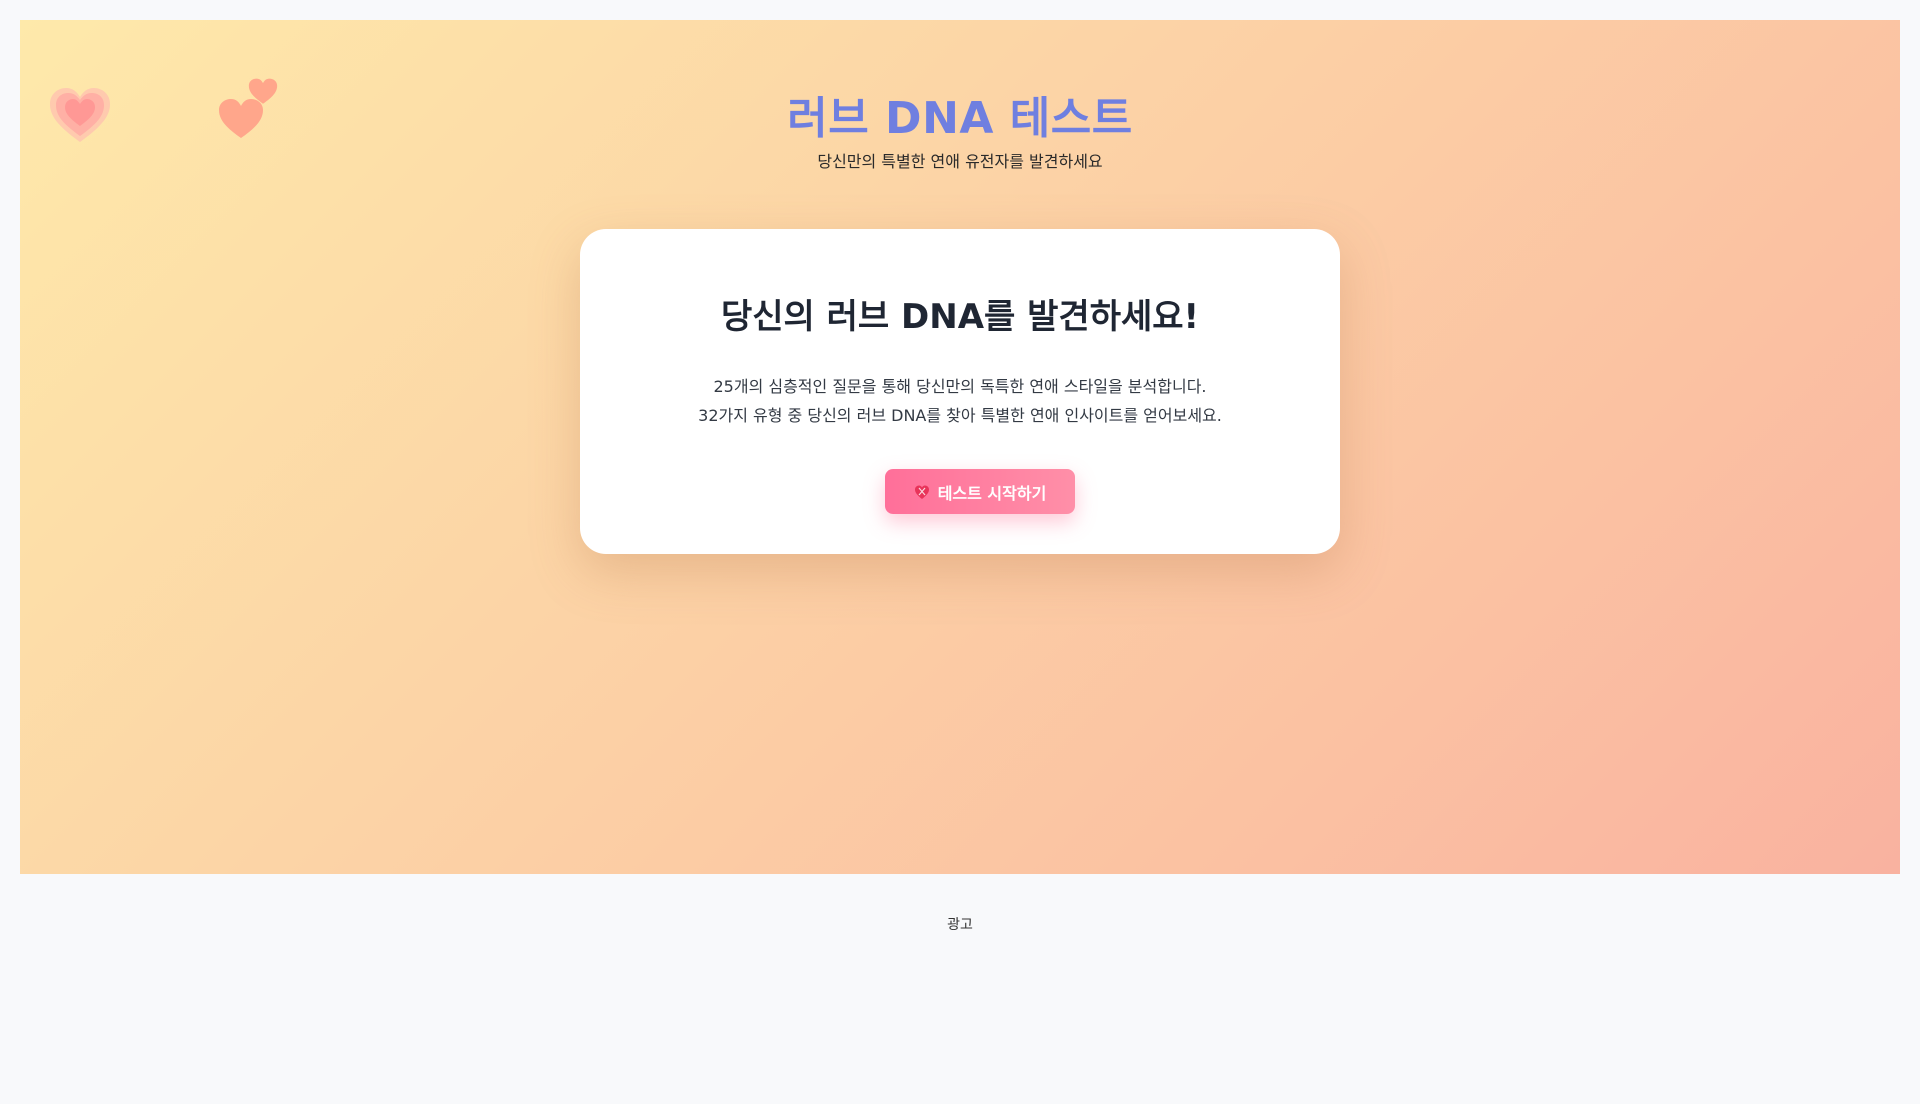 Image resolution: width=1920 pixels, height=1104 pixels. I want to click on card-title: 당신의 러브 DNA를 발견하세요!, so click(960, 317).